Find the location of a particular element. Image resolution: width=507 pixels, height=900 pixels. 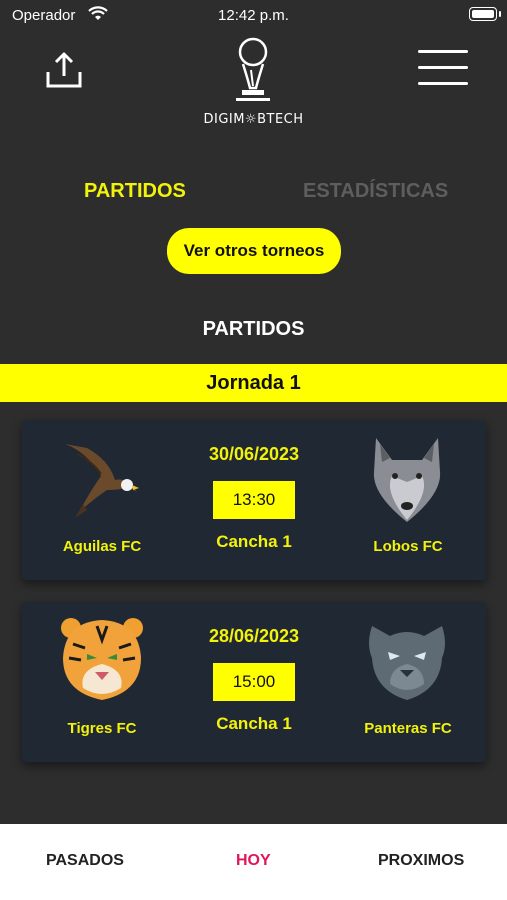

tab-partidos: PARTIDOS is located at coordinates (135, 194).